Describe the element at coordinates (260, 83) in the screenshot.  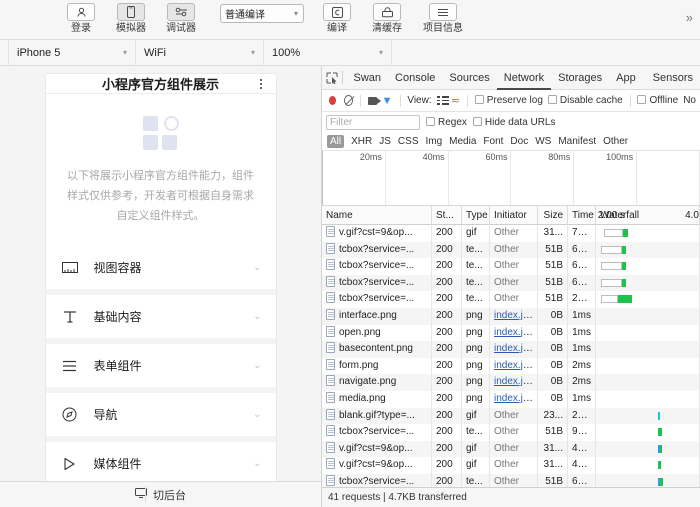
I see `kebab-menu-icon` at that location.